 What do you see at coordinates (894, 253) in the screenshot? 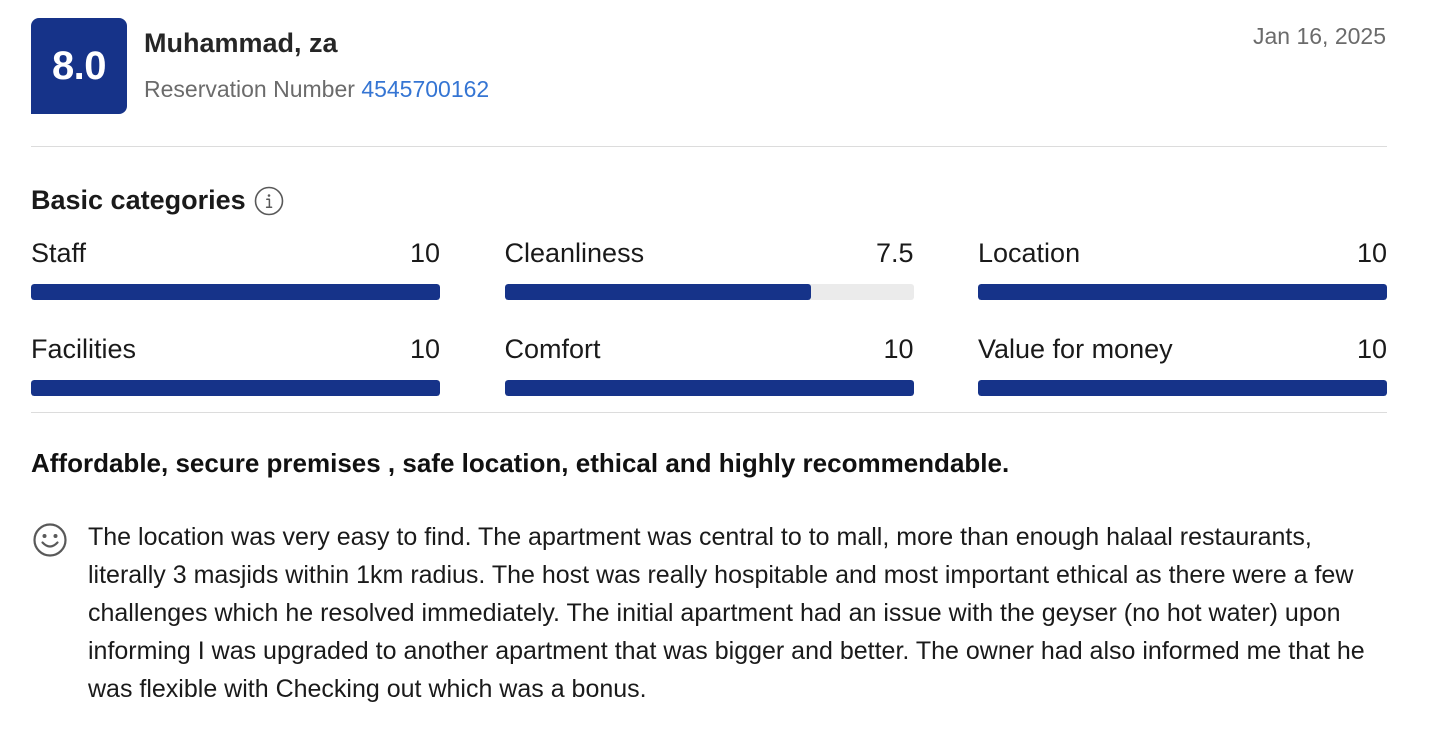
I see `category-score: 7.5` at bounding box center [894, 253].